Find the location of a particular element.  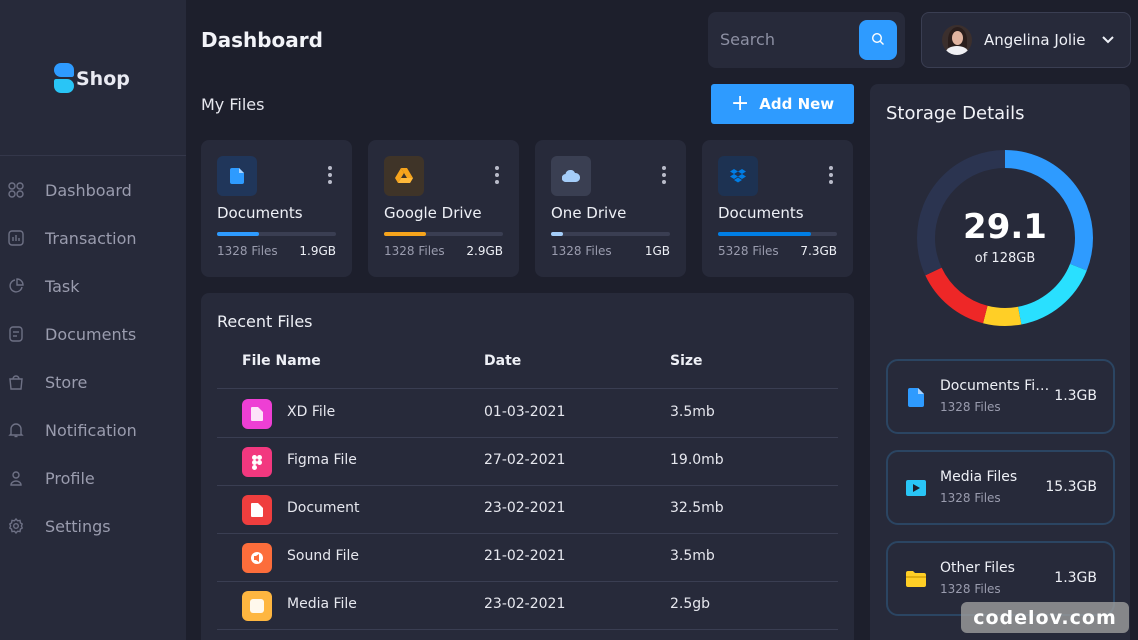

sidebar-divider is located at coordinates (93, 155).